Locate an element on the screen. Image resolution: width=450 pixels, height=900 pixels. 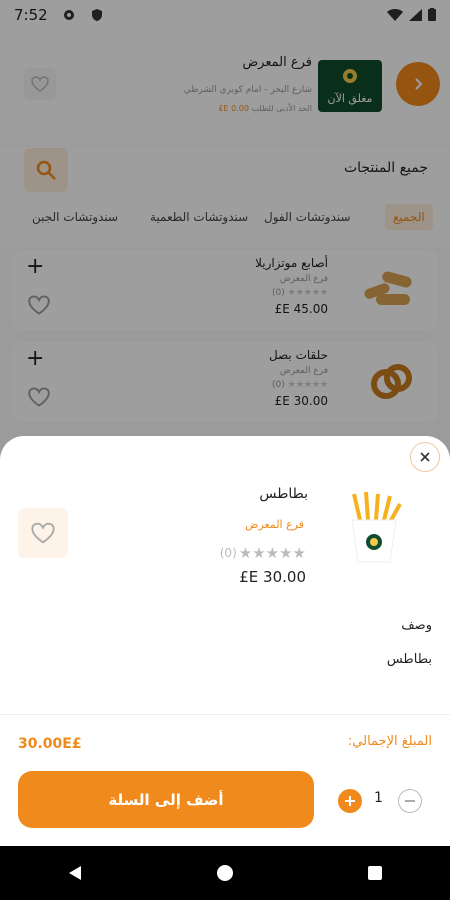
minus-icon is located at coordinates (410, 801).